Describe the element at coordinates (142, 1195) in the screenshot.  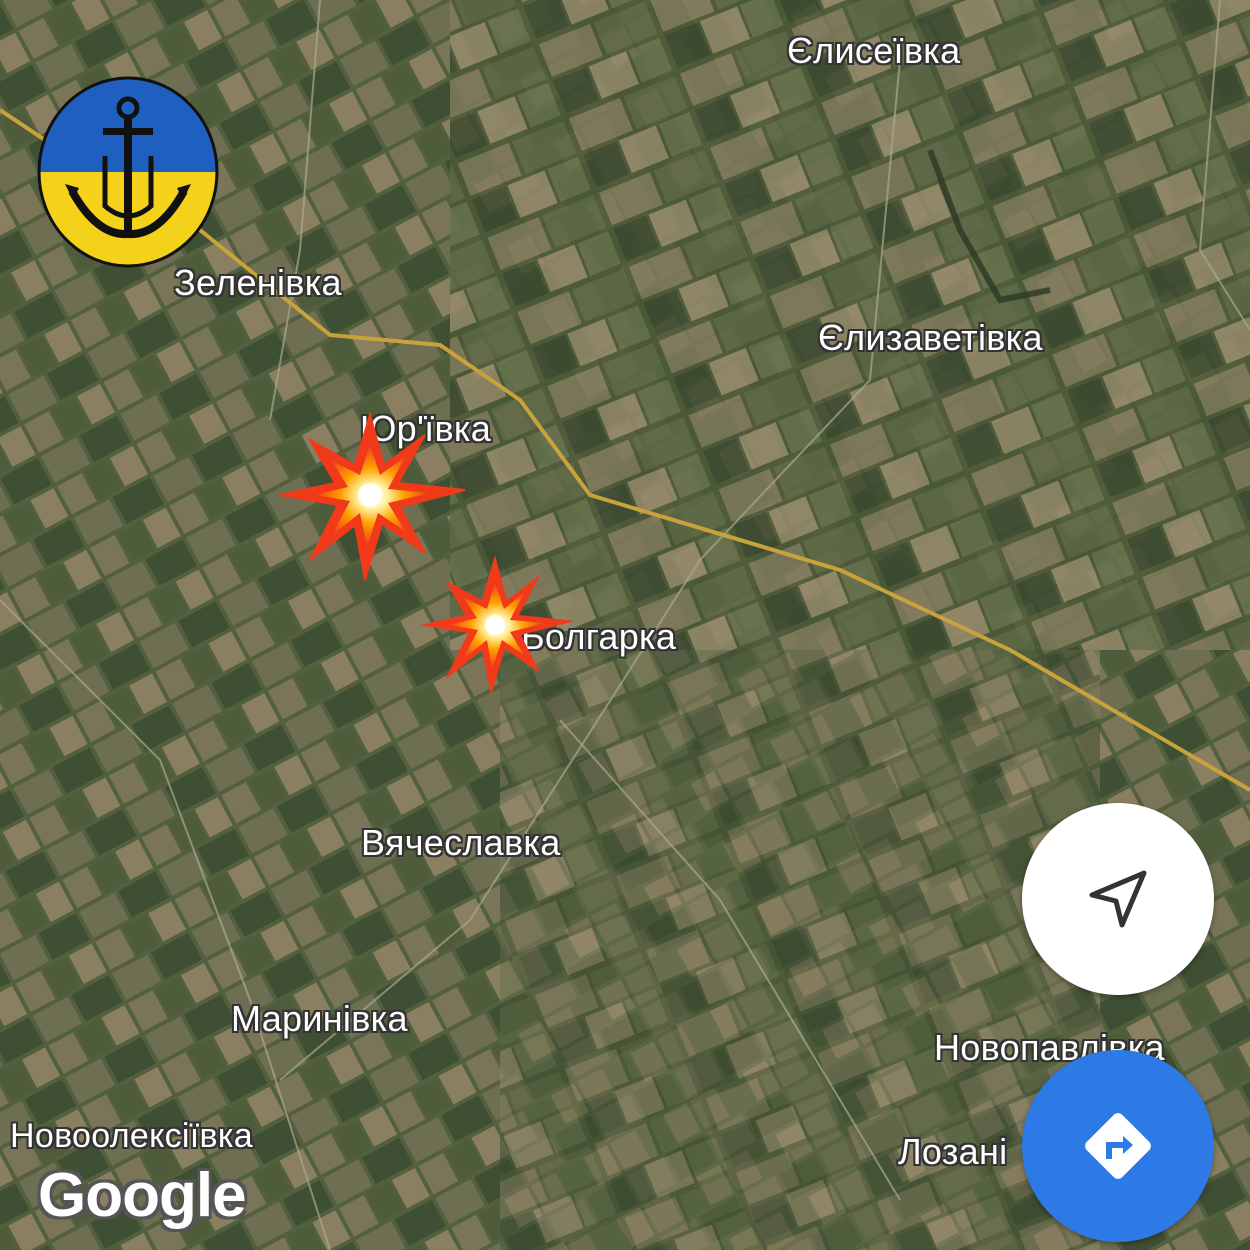
I see `google-logo: Google` at that location.